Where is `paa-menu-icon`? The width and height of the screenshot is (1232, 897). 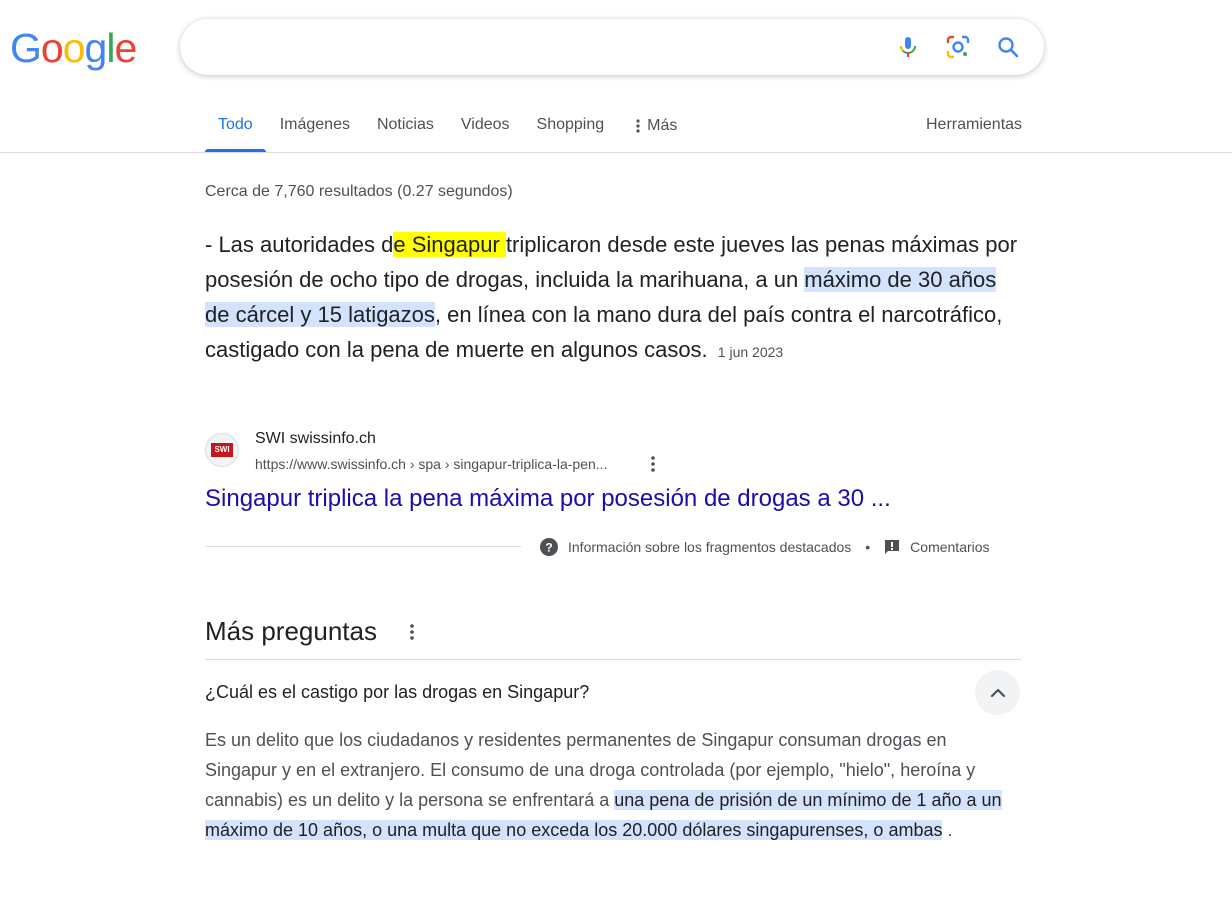 paa-menu-icon is located at coordinates (412, 632).